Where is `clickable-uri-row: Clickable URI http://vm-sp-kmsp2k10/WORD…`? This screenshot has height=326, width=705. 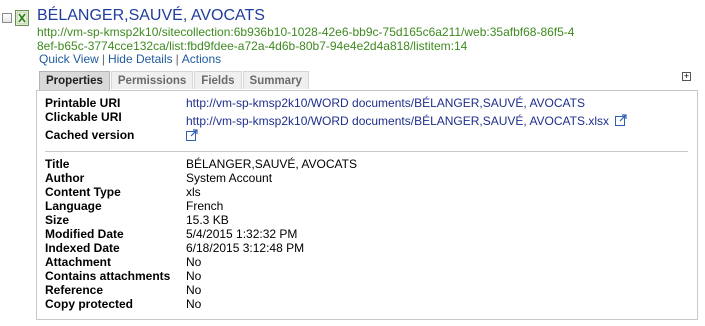
clickable-uri-row: Clickable URI http://vm-sp-kmsp2k10/WORD… is located at coordinates (336, 119).